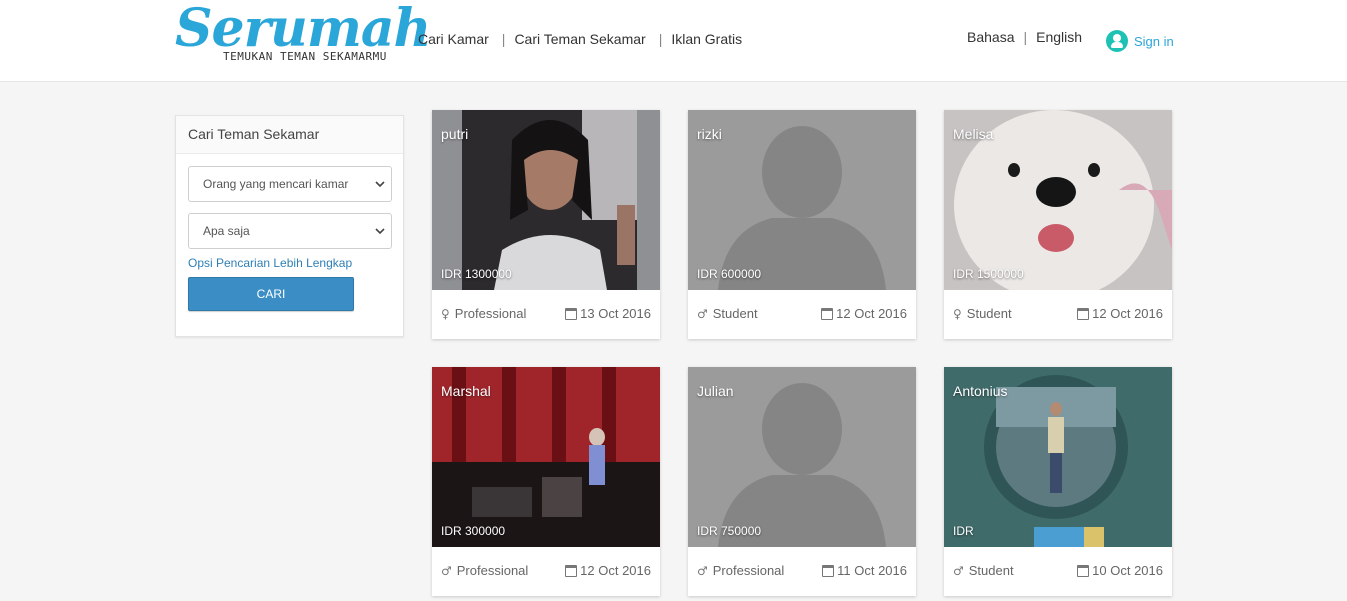  Describe the element at coordinates (615, 313) in the screenshot. I see `listing-date: 13 Oct 2016` at that location.